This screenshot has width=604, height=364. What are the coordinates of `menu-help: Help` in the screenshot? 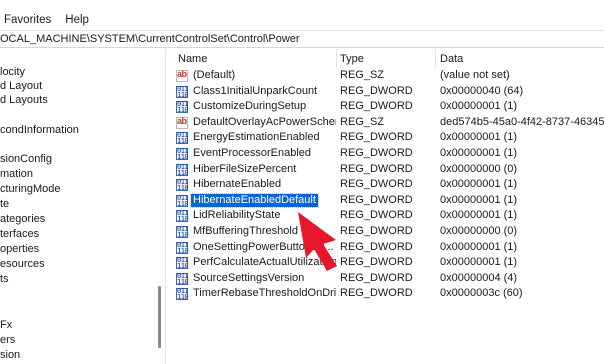 It's located at (77, 20).